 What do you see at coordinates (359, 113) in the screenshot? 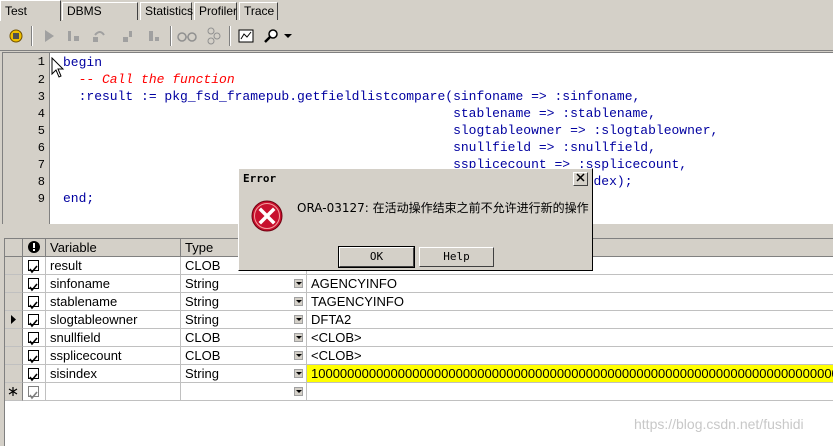
I see `code-line: stablename => :stablename,` at bounding box center [359, 113].